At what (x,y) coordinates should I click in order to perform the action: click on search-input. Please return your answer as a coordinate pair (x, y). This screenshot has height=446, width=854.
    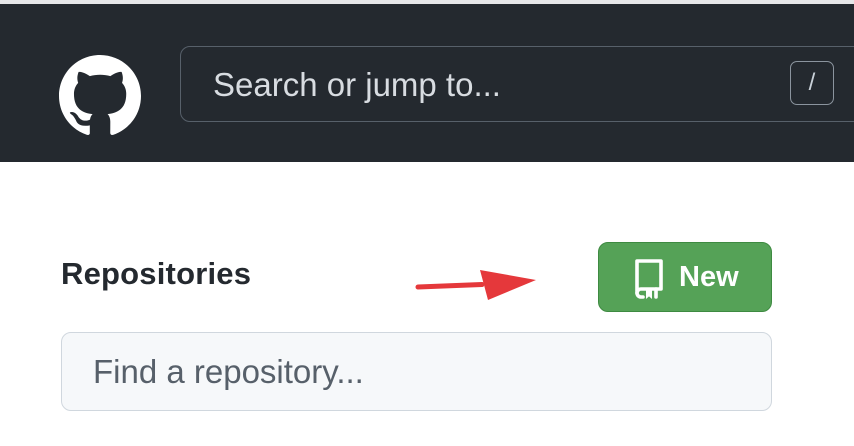
    Looking at the image, I should click on (493, 85).